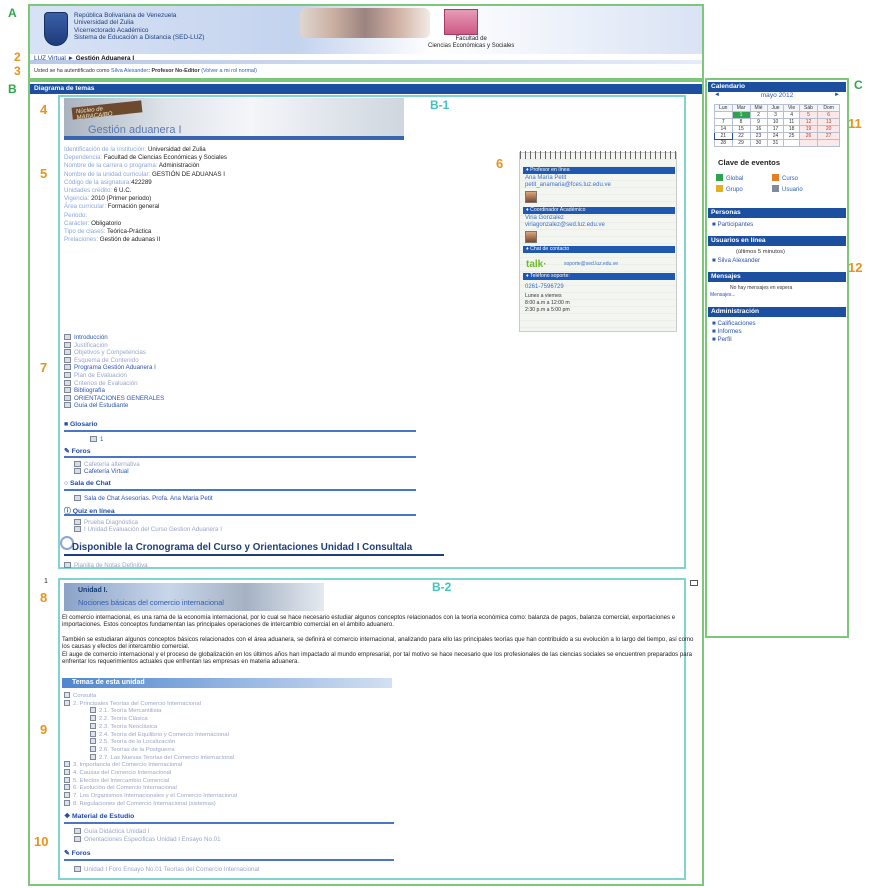  What do you see at coordinates (808, 115) in the screenshot?
I see `calendar-day: 5` at bounding box center [808, 115].